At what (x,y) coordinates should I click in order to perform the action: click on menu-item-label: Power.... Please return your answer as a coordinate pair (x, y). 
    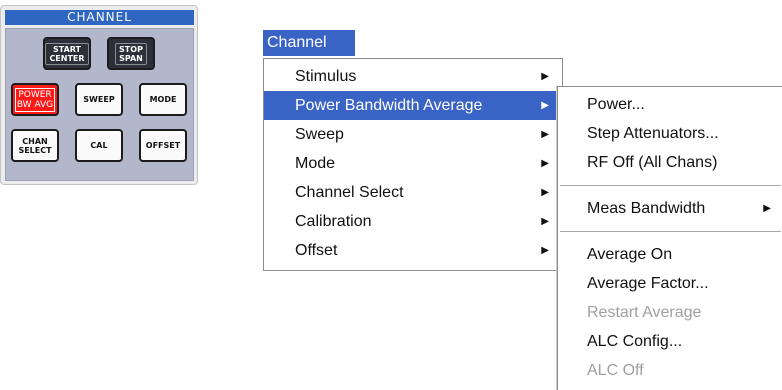
    Looking at the image, I should click on (616, 104).